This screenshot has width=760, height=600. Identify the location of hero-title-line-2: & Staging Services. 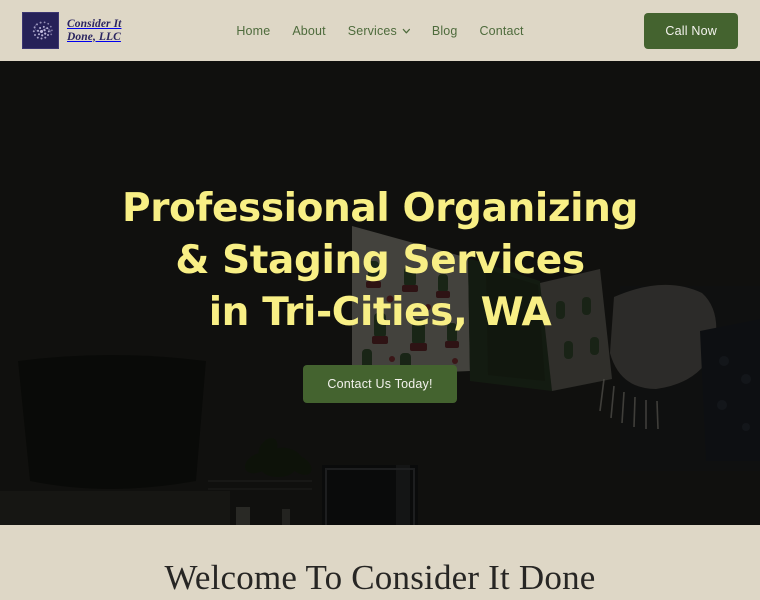
(380, 260).